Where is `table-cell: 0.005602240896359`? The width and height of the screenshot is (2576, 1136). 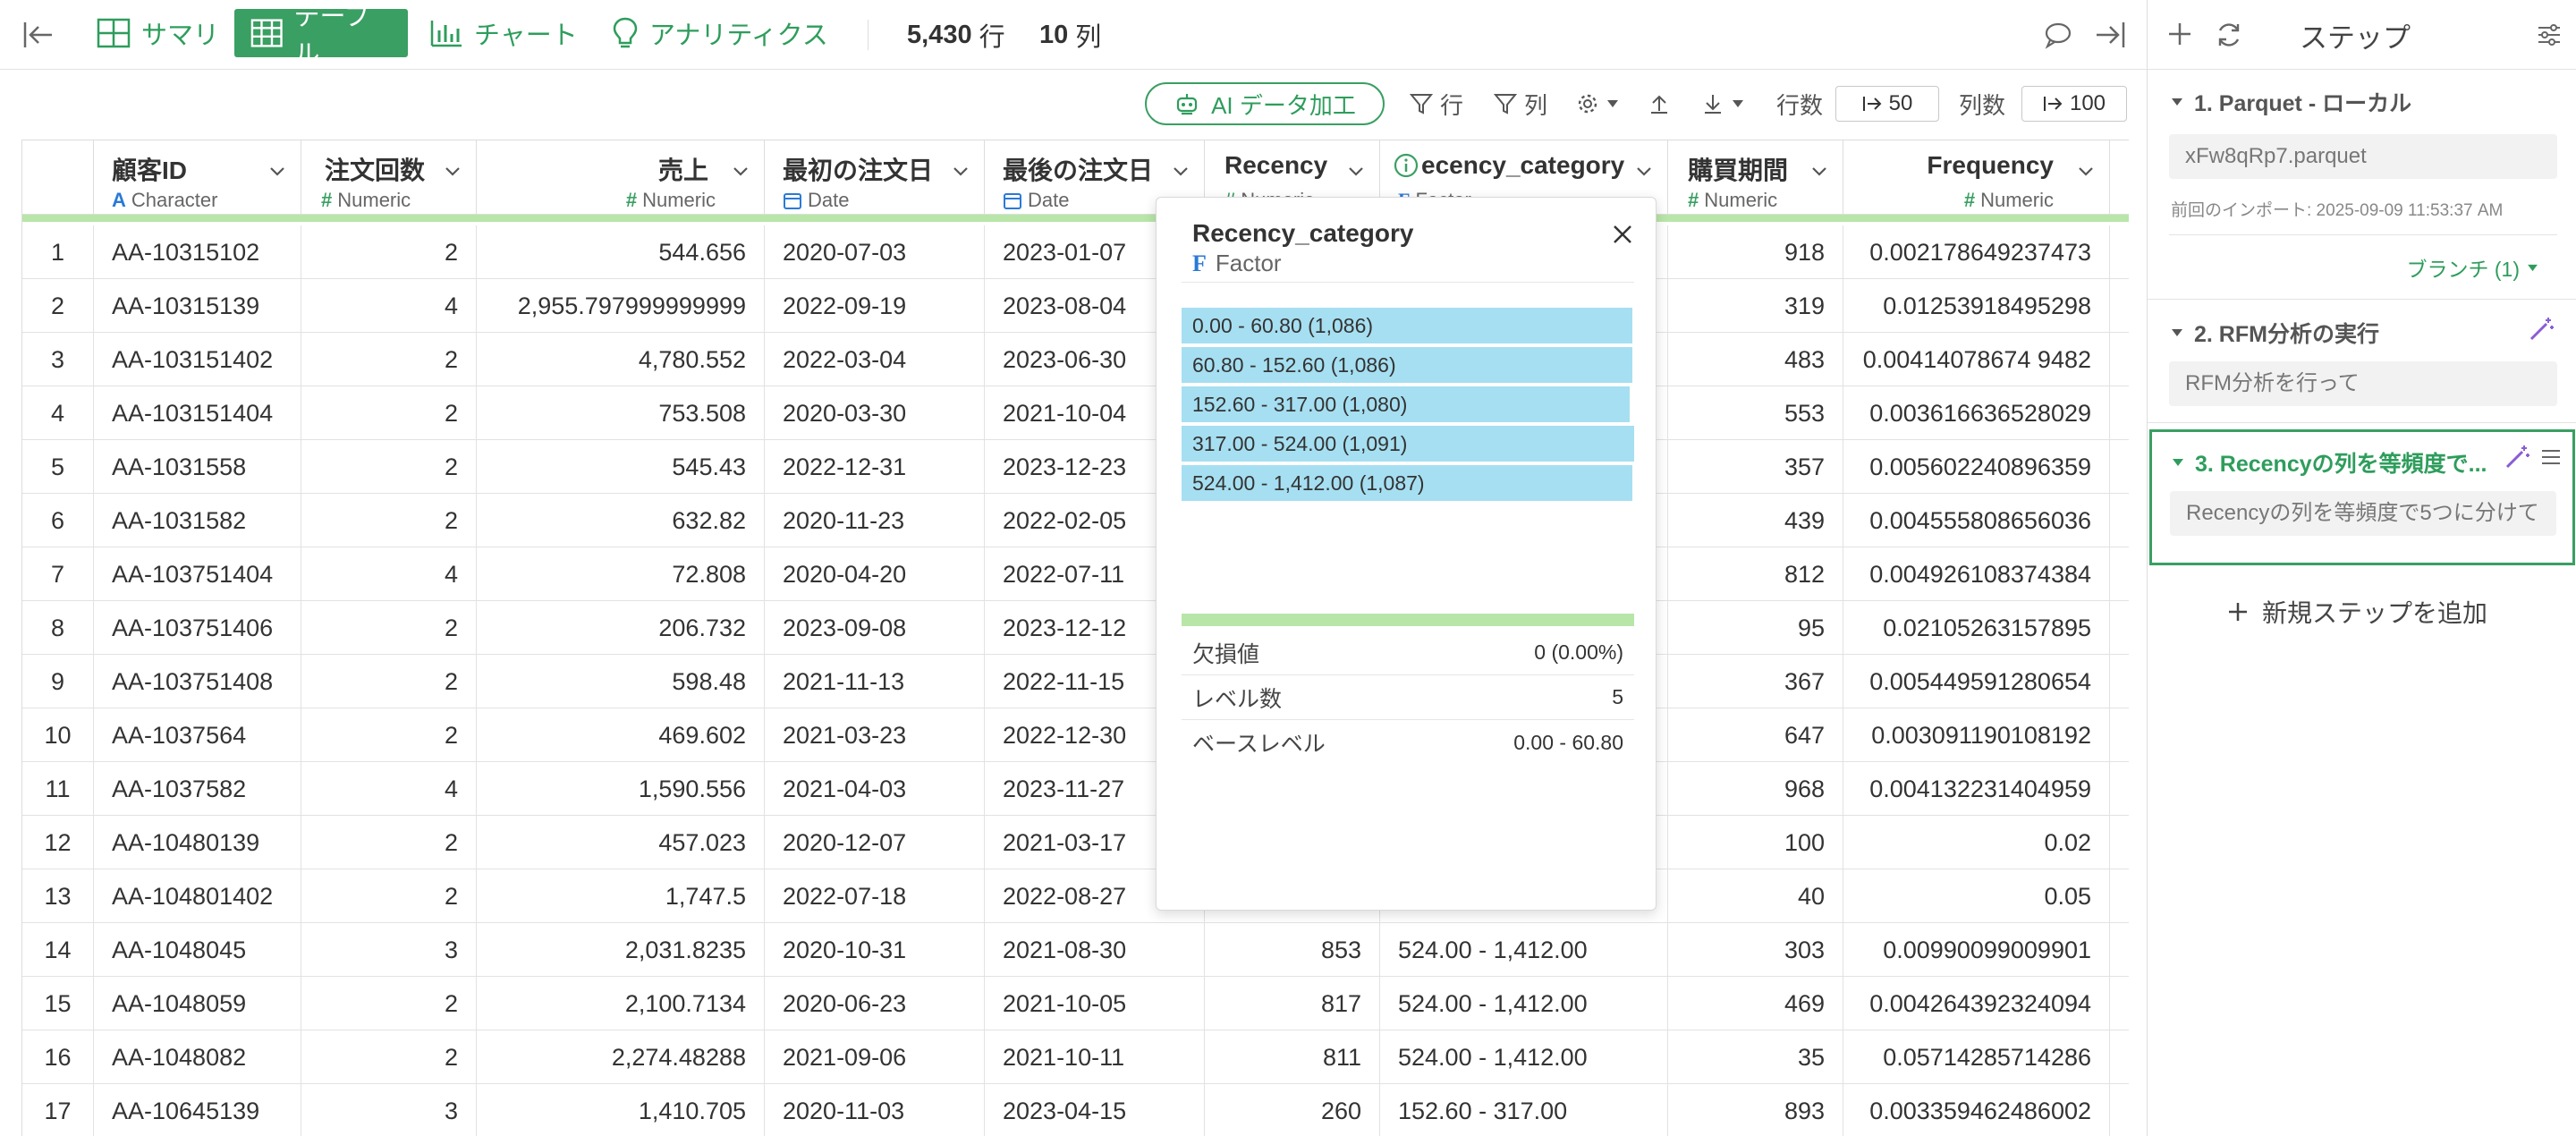
table-cell: 0.005602240896359 is located at coordinates (1976, 467).